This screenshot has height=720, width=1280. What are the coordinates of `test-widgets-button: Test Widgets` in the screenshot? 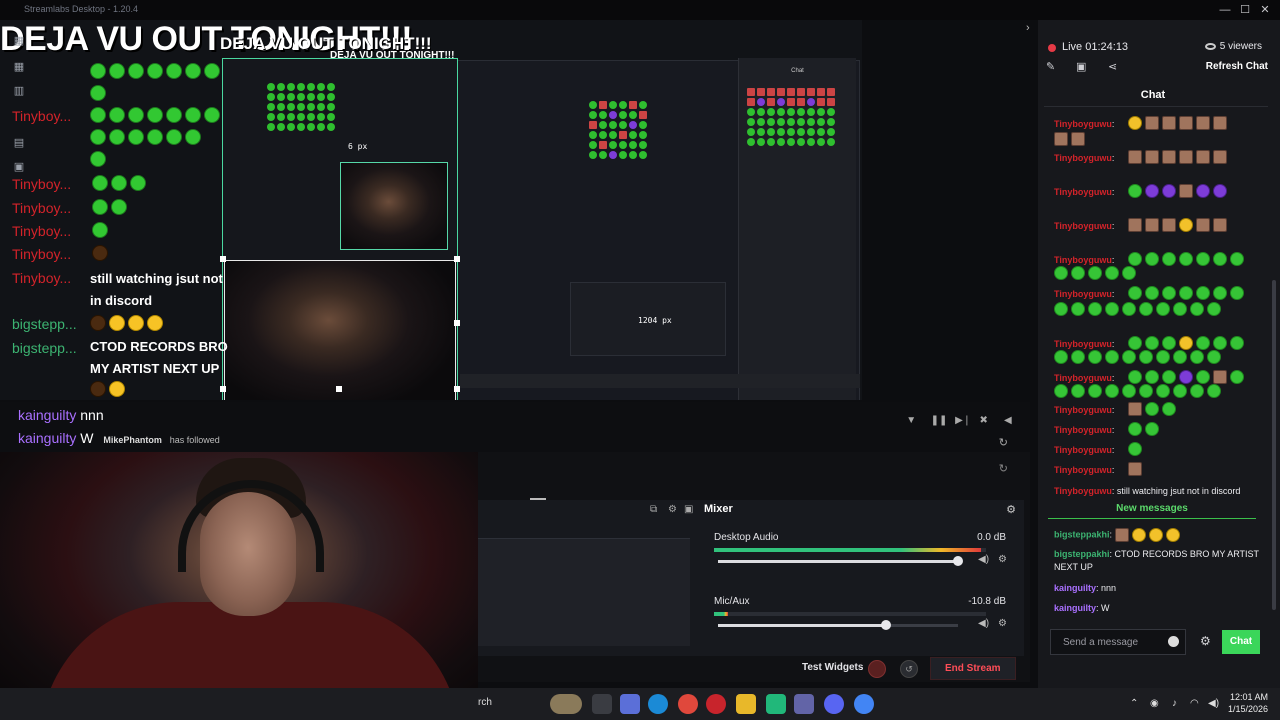 It's located at (832, 667).